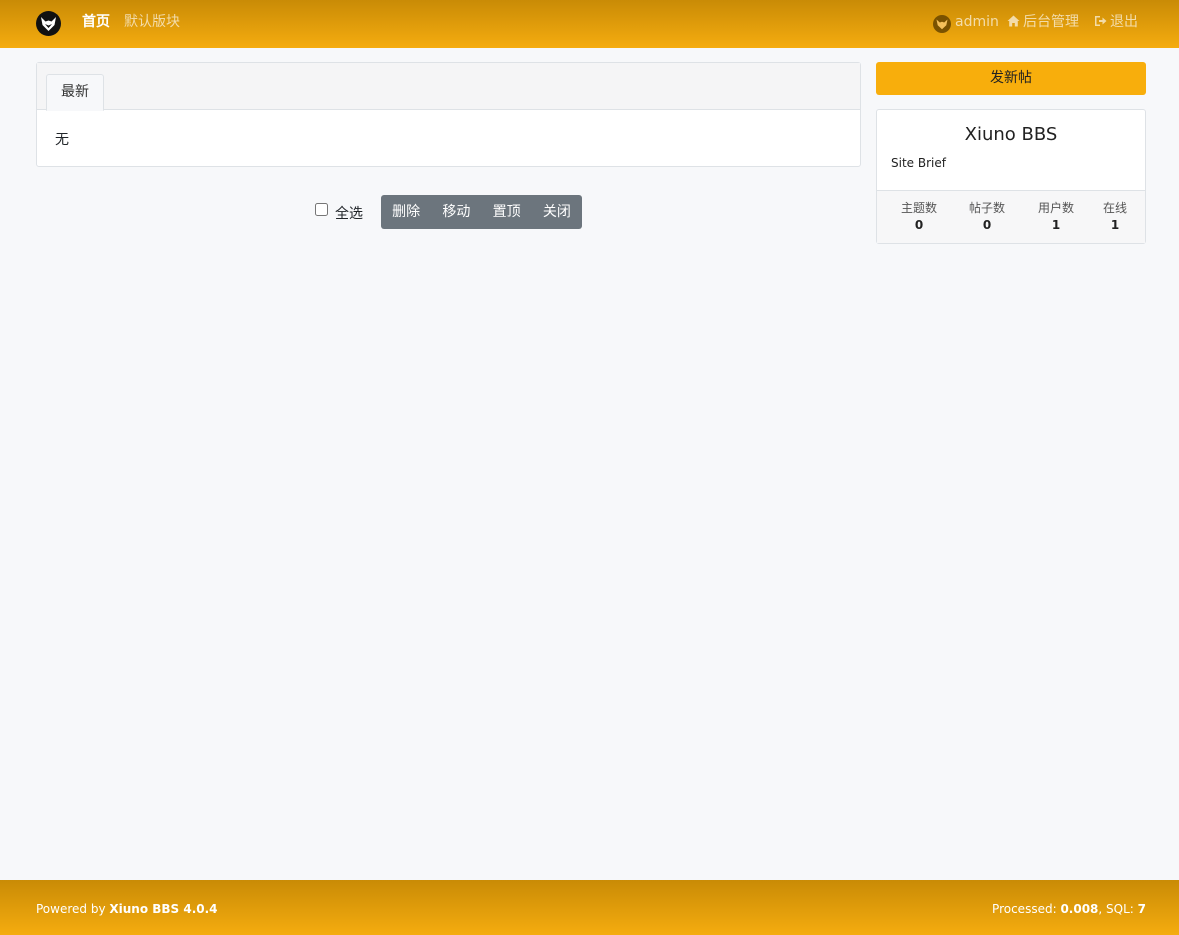  I want to click on select-all-label: 全选, so click(349, 213).